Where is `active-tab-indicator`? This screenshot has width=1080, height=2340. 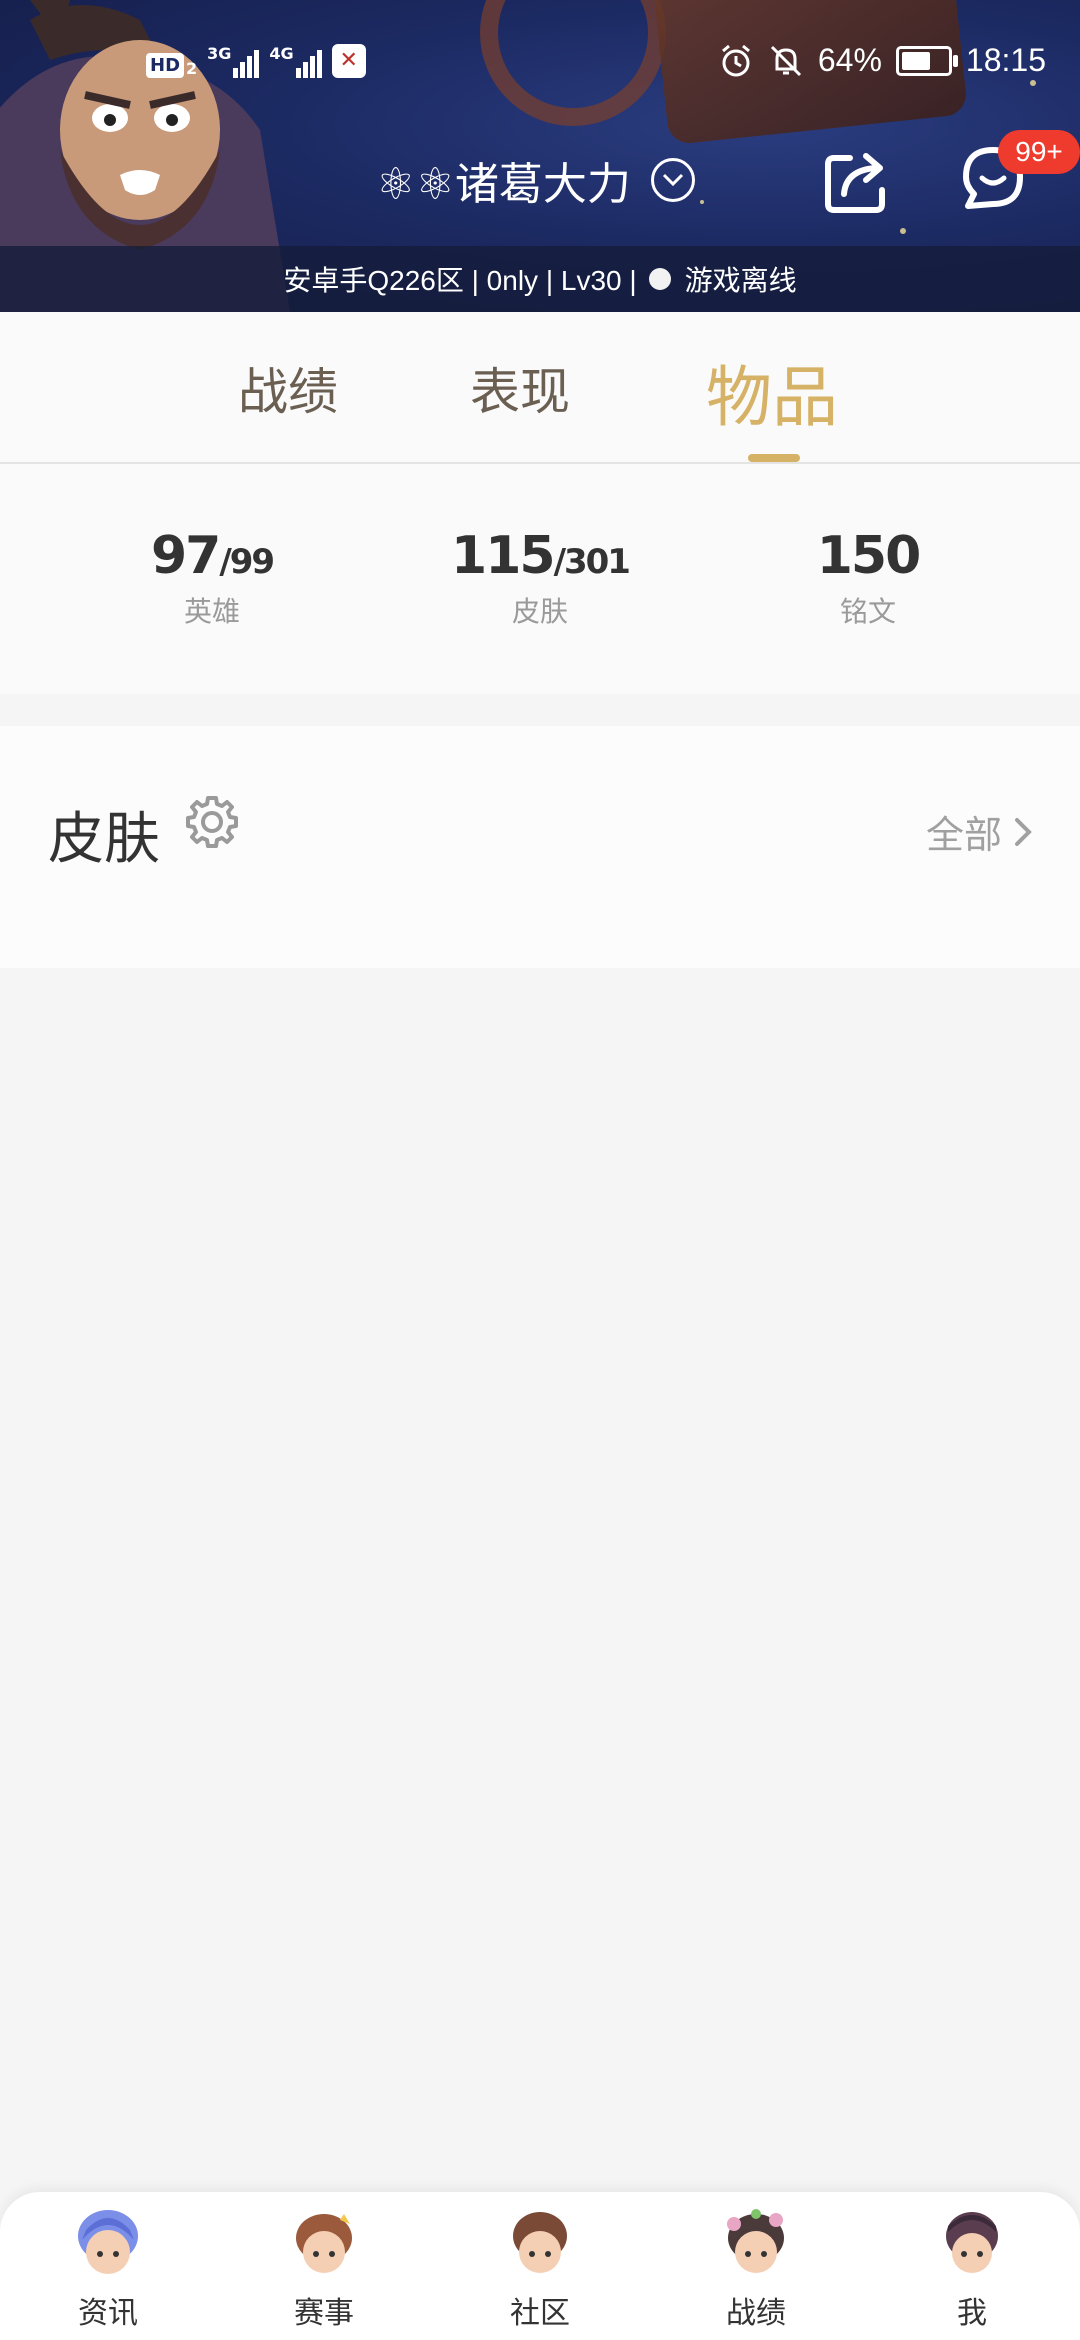 active-tab-indicator is located at coordinates (774, 458).